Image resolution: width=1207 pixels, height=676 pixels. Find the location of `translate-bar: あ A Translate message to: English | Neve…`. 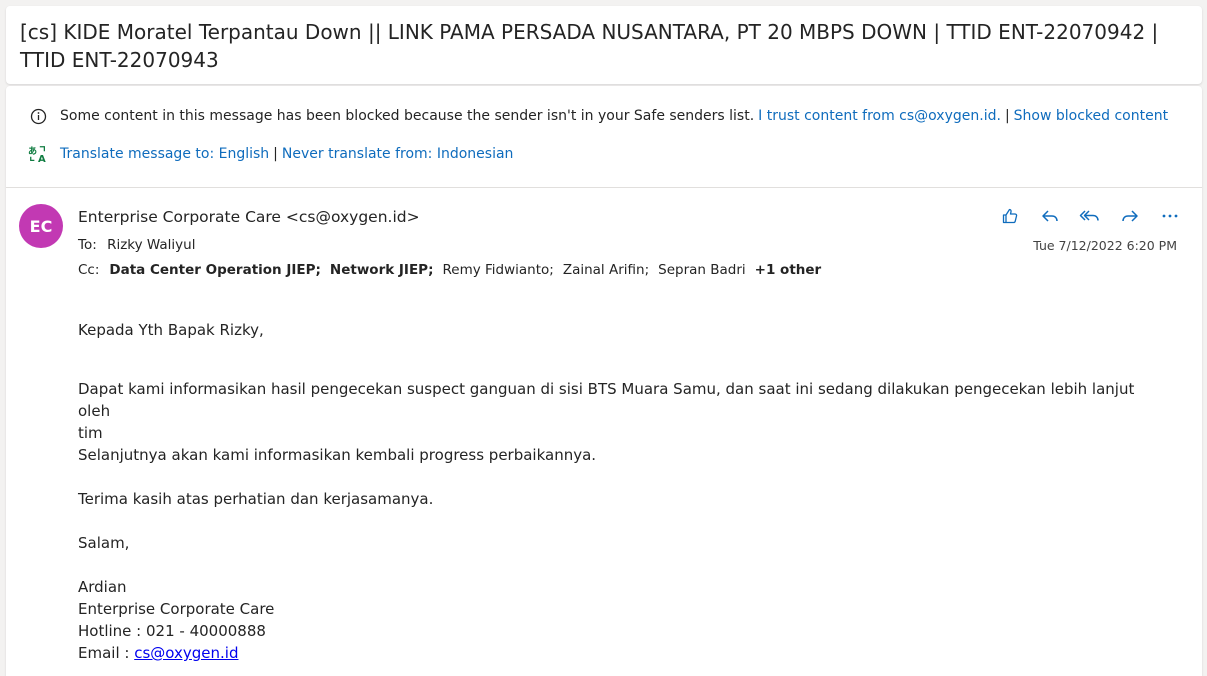

translate-bar: あ A Translate message to: English | Neve… is located at coordinates (271, 154).